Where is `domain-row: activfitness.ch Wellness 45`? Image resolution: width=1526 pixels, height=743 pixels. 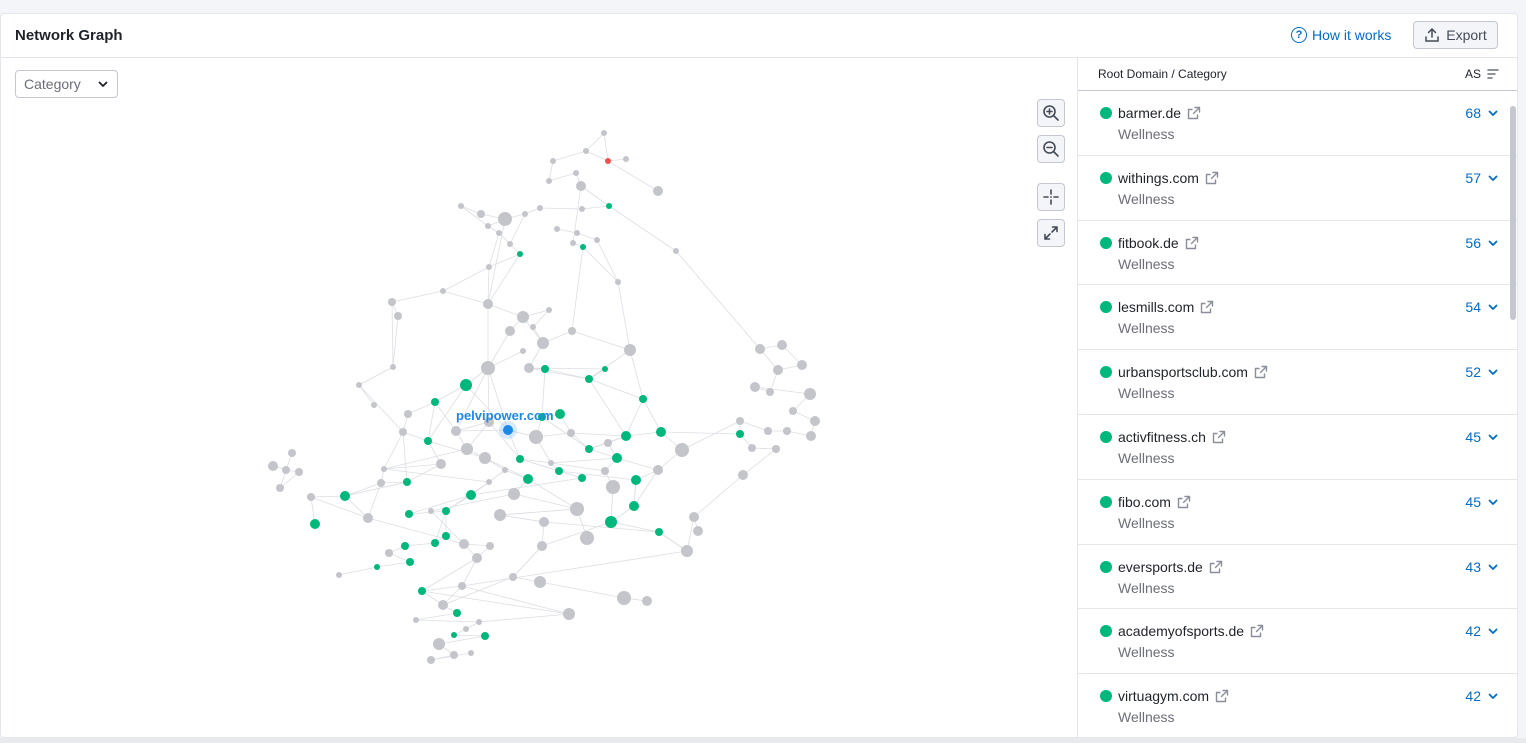 domain-row: activfitness.ch Wellness 45 is located at coordinates (1297, 447).